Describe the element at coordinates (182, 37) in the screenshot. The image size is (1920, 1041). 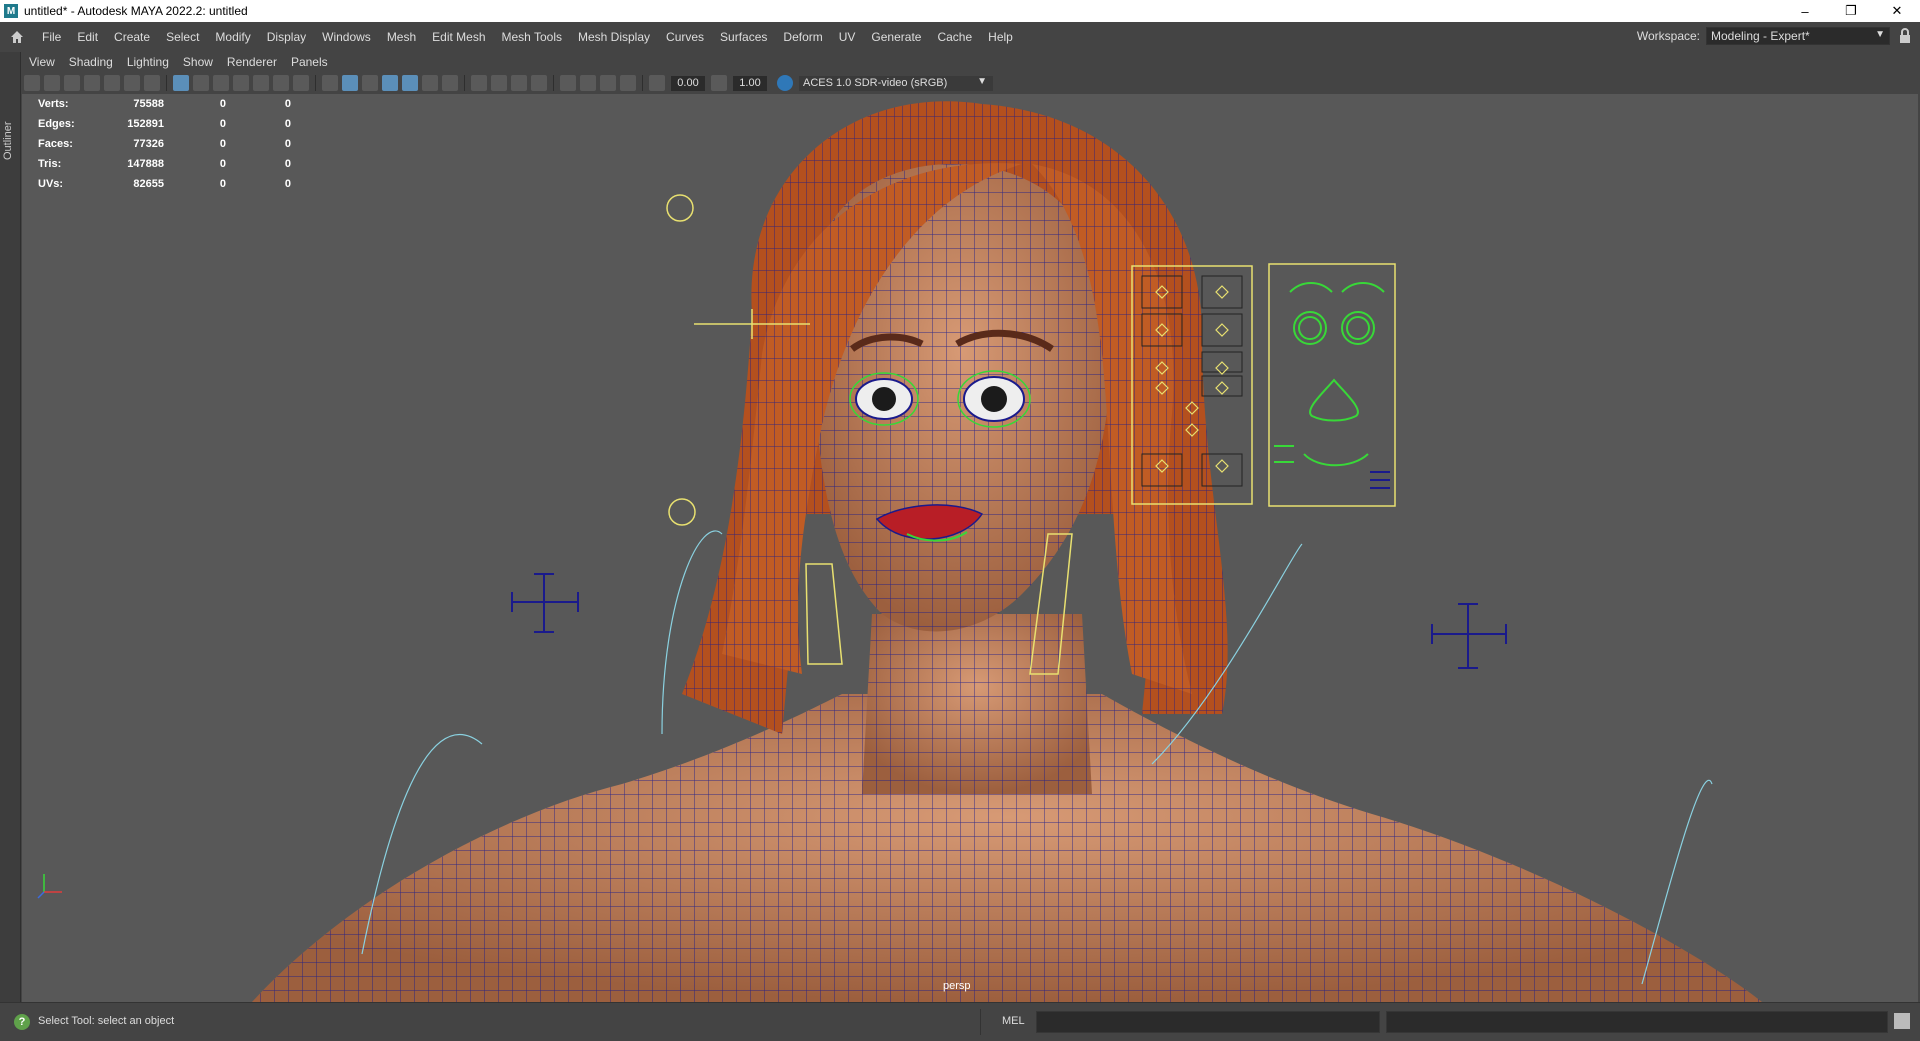
I see `menu-select: Select` at that location.